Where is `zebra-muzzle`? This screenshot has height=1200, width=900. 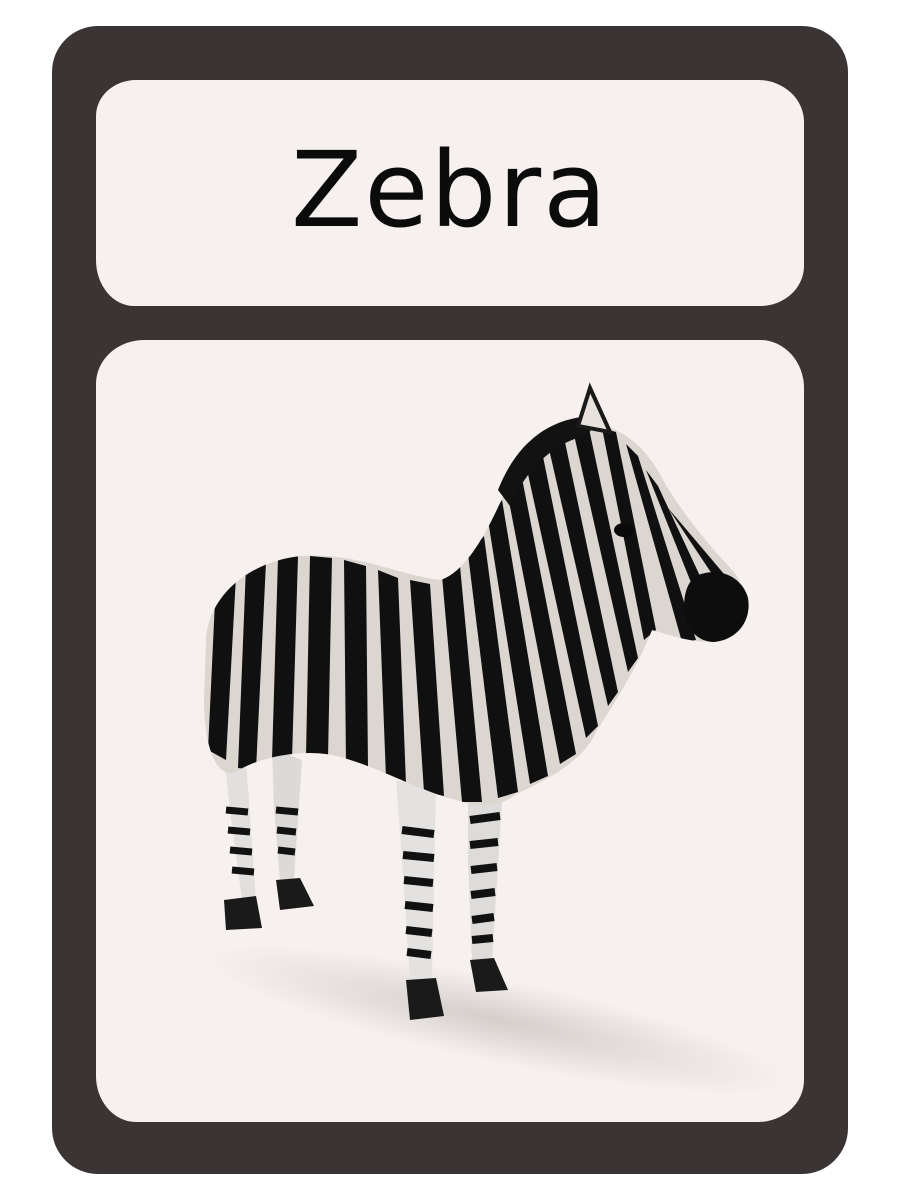
zebra-muzzle is located at coordinates (716, 607).